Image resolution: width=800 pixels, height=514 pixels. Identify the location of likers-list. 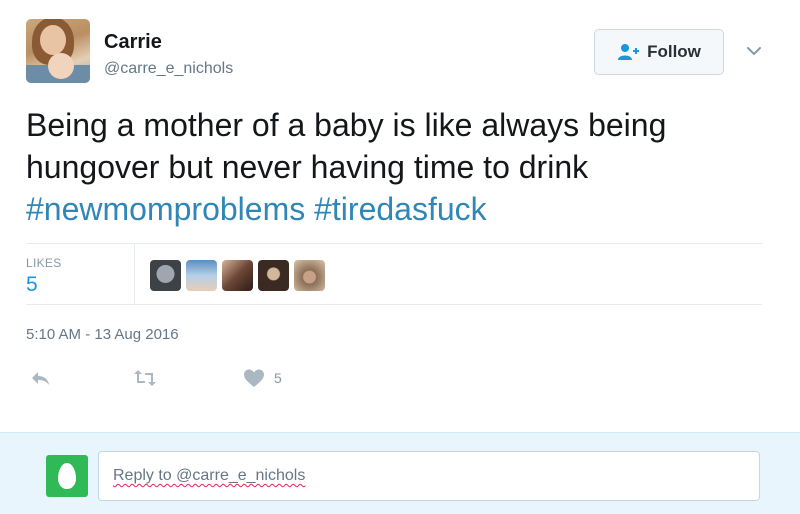
(237, 275).